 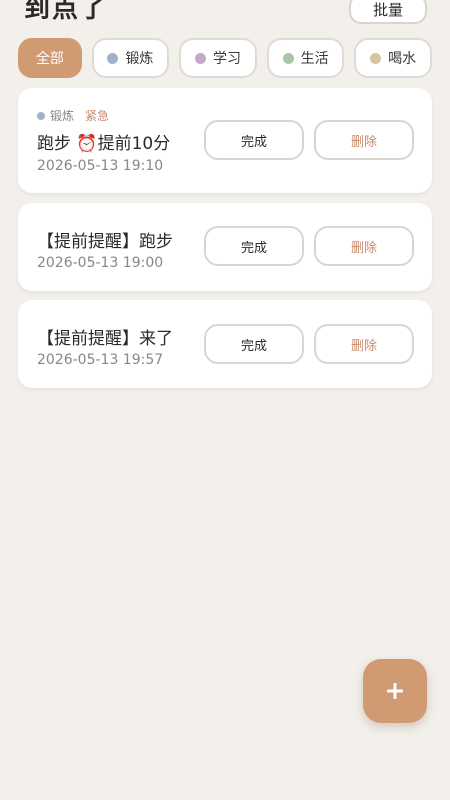 I want to click on filter-chip-label: 锻炼, so click(x=139, y=59).